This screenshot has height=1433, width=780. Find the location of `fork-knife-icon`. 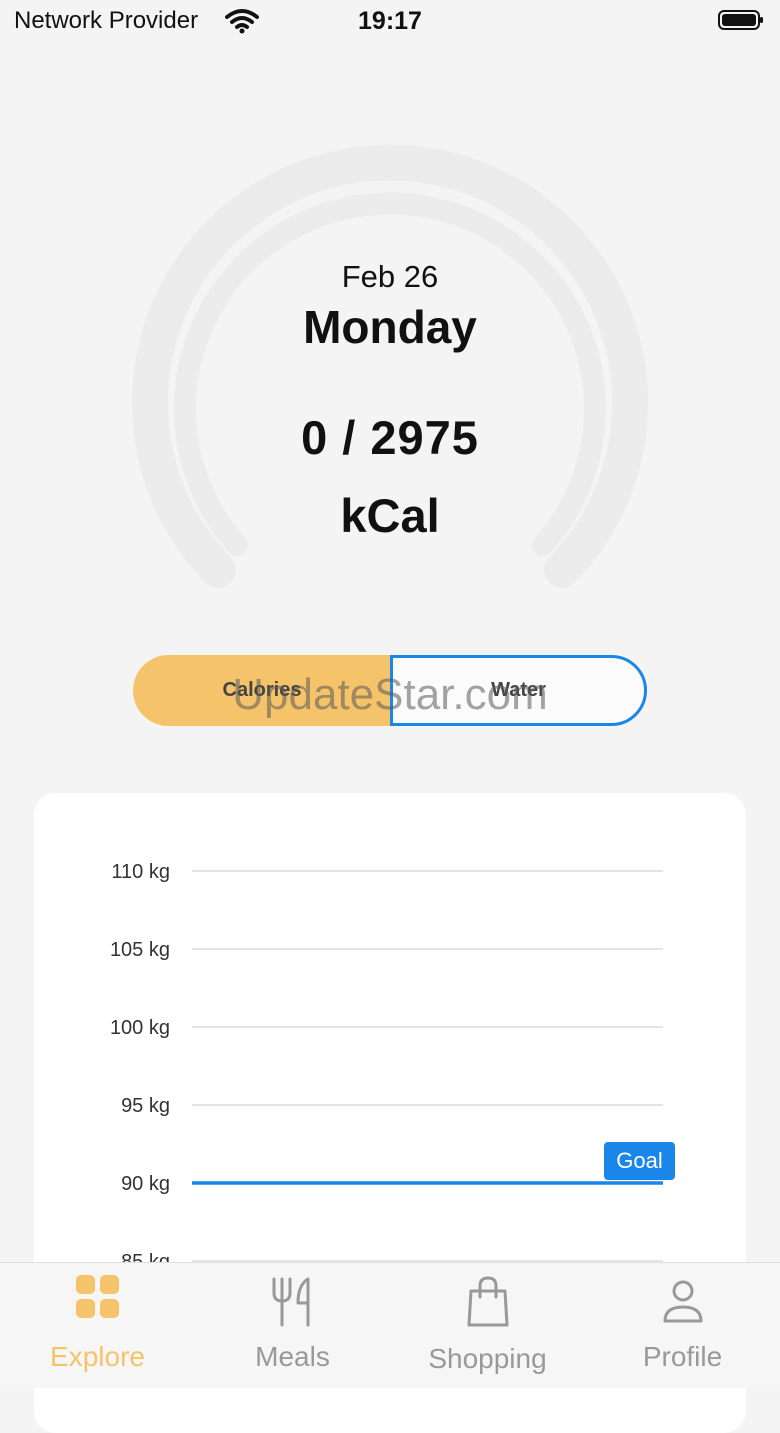

fork-knife-icon is located at coordinates (290, 1302).